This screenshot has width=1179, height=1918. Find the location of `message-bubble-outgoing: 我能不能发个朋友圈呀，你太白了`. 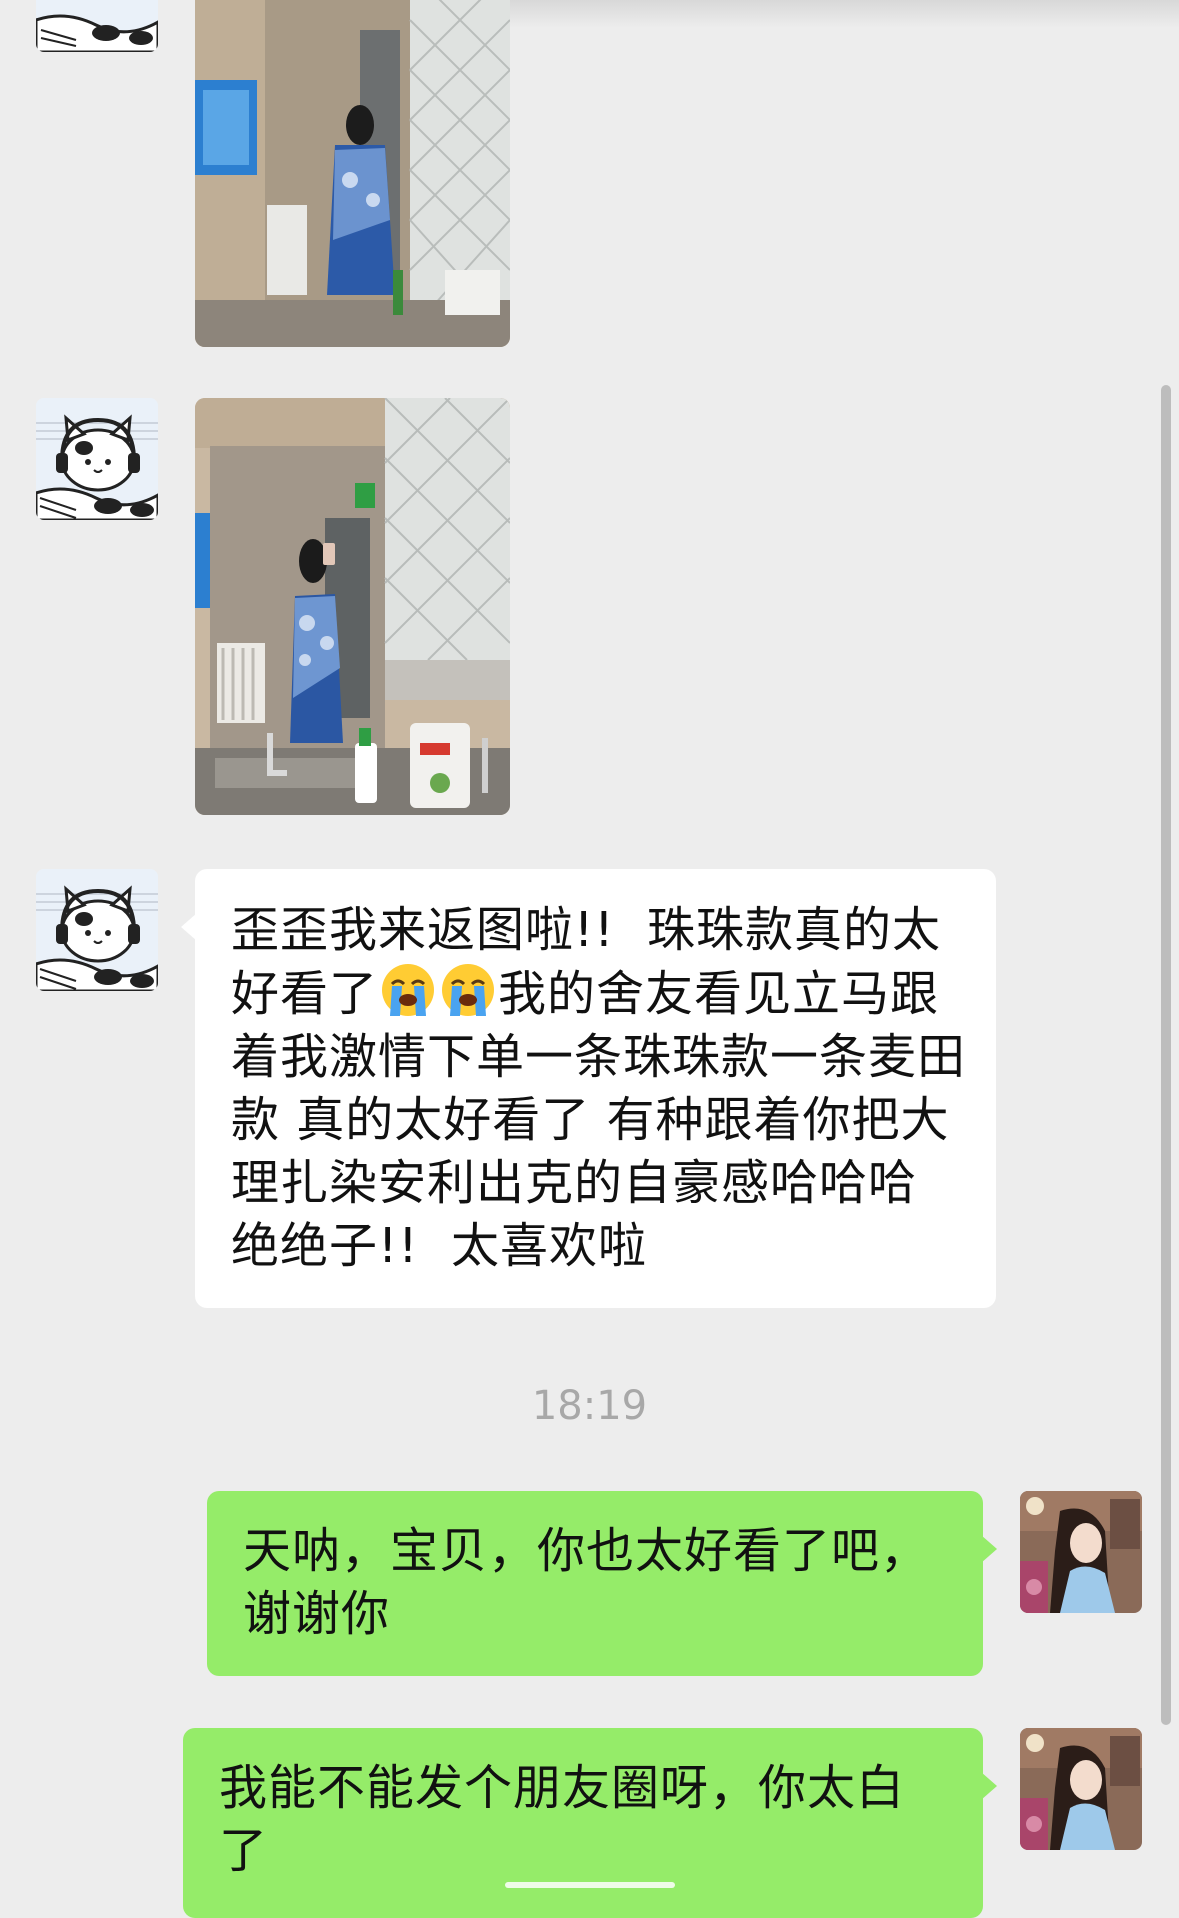

message-bubble-outgoing: 我能不能发个朋友圈呀，你太白了 is located at coordinates (590, 1823).